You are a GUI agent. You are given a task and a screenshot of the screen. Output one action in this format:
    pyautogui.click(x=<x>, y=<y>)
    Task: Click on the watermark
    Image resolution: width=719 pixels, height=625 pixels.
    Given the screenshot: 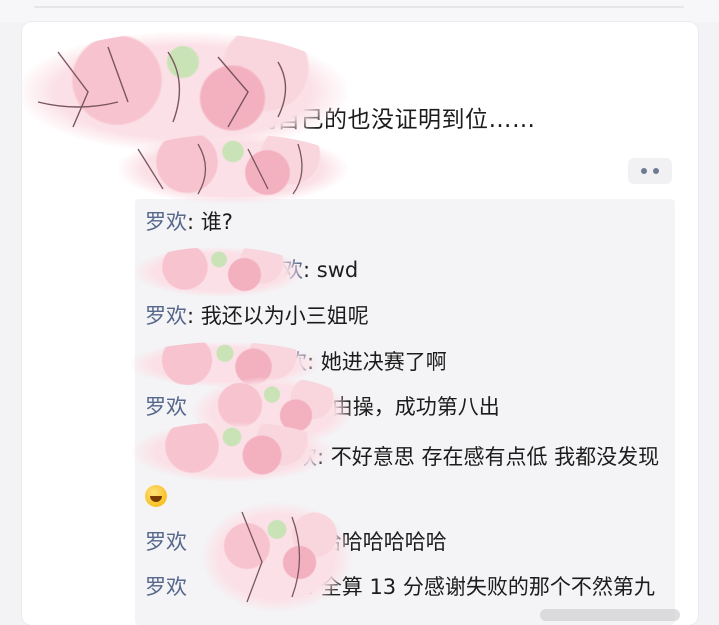 What is the action you would take?
    pyautogui.click(x=610, y=615)
    